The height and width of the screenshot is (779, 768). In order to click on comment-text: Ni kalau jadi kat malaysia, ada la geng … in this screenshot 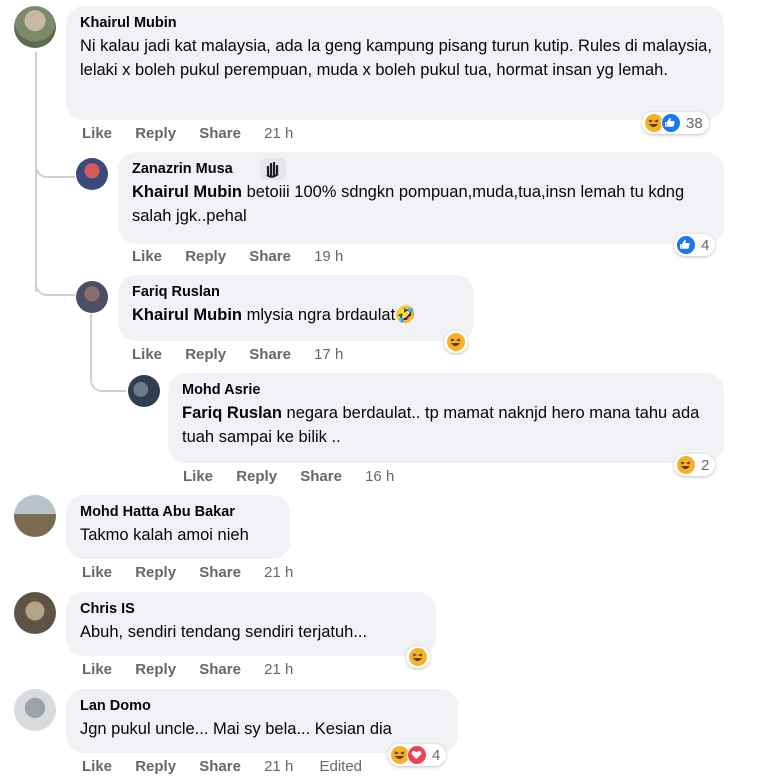, I will do `click(396, 58)`.